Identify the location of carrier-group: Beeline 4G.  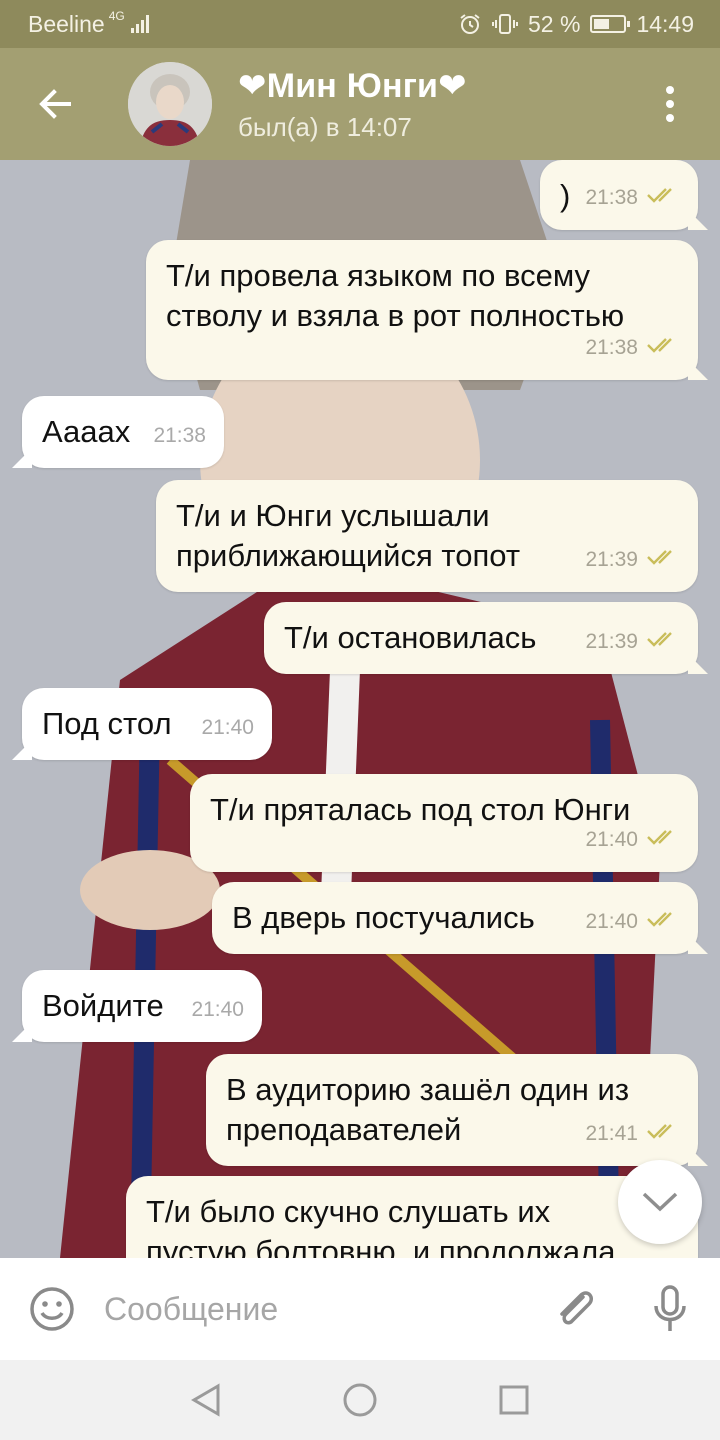
(88, 23).